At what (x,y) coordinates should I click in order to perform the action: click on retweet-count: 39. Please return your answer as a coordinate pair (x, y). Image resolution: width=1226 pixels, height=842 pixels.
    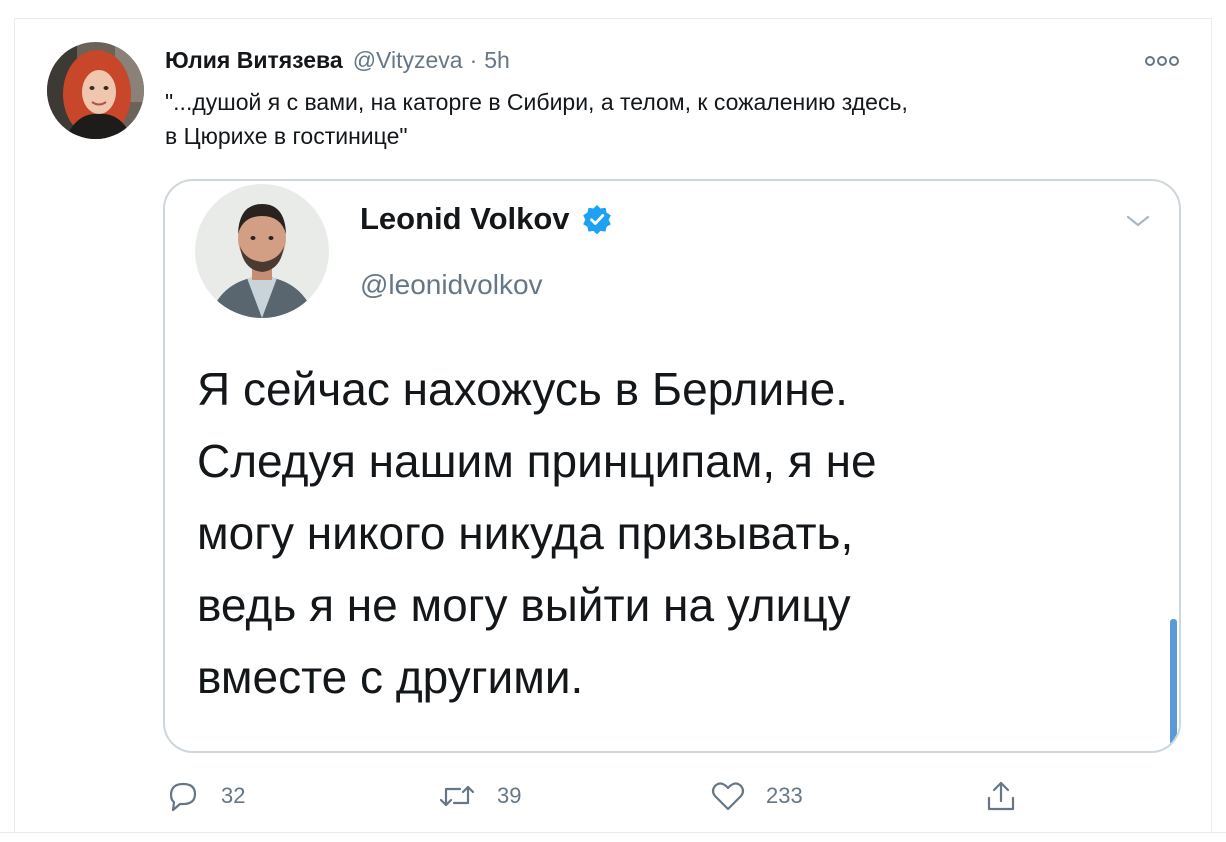
    Looking at the image, I should click on (509, 795).